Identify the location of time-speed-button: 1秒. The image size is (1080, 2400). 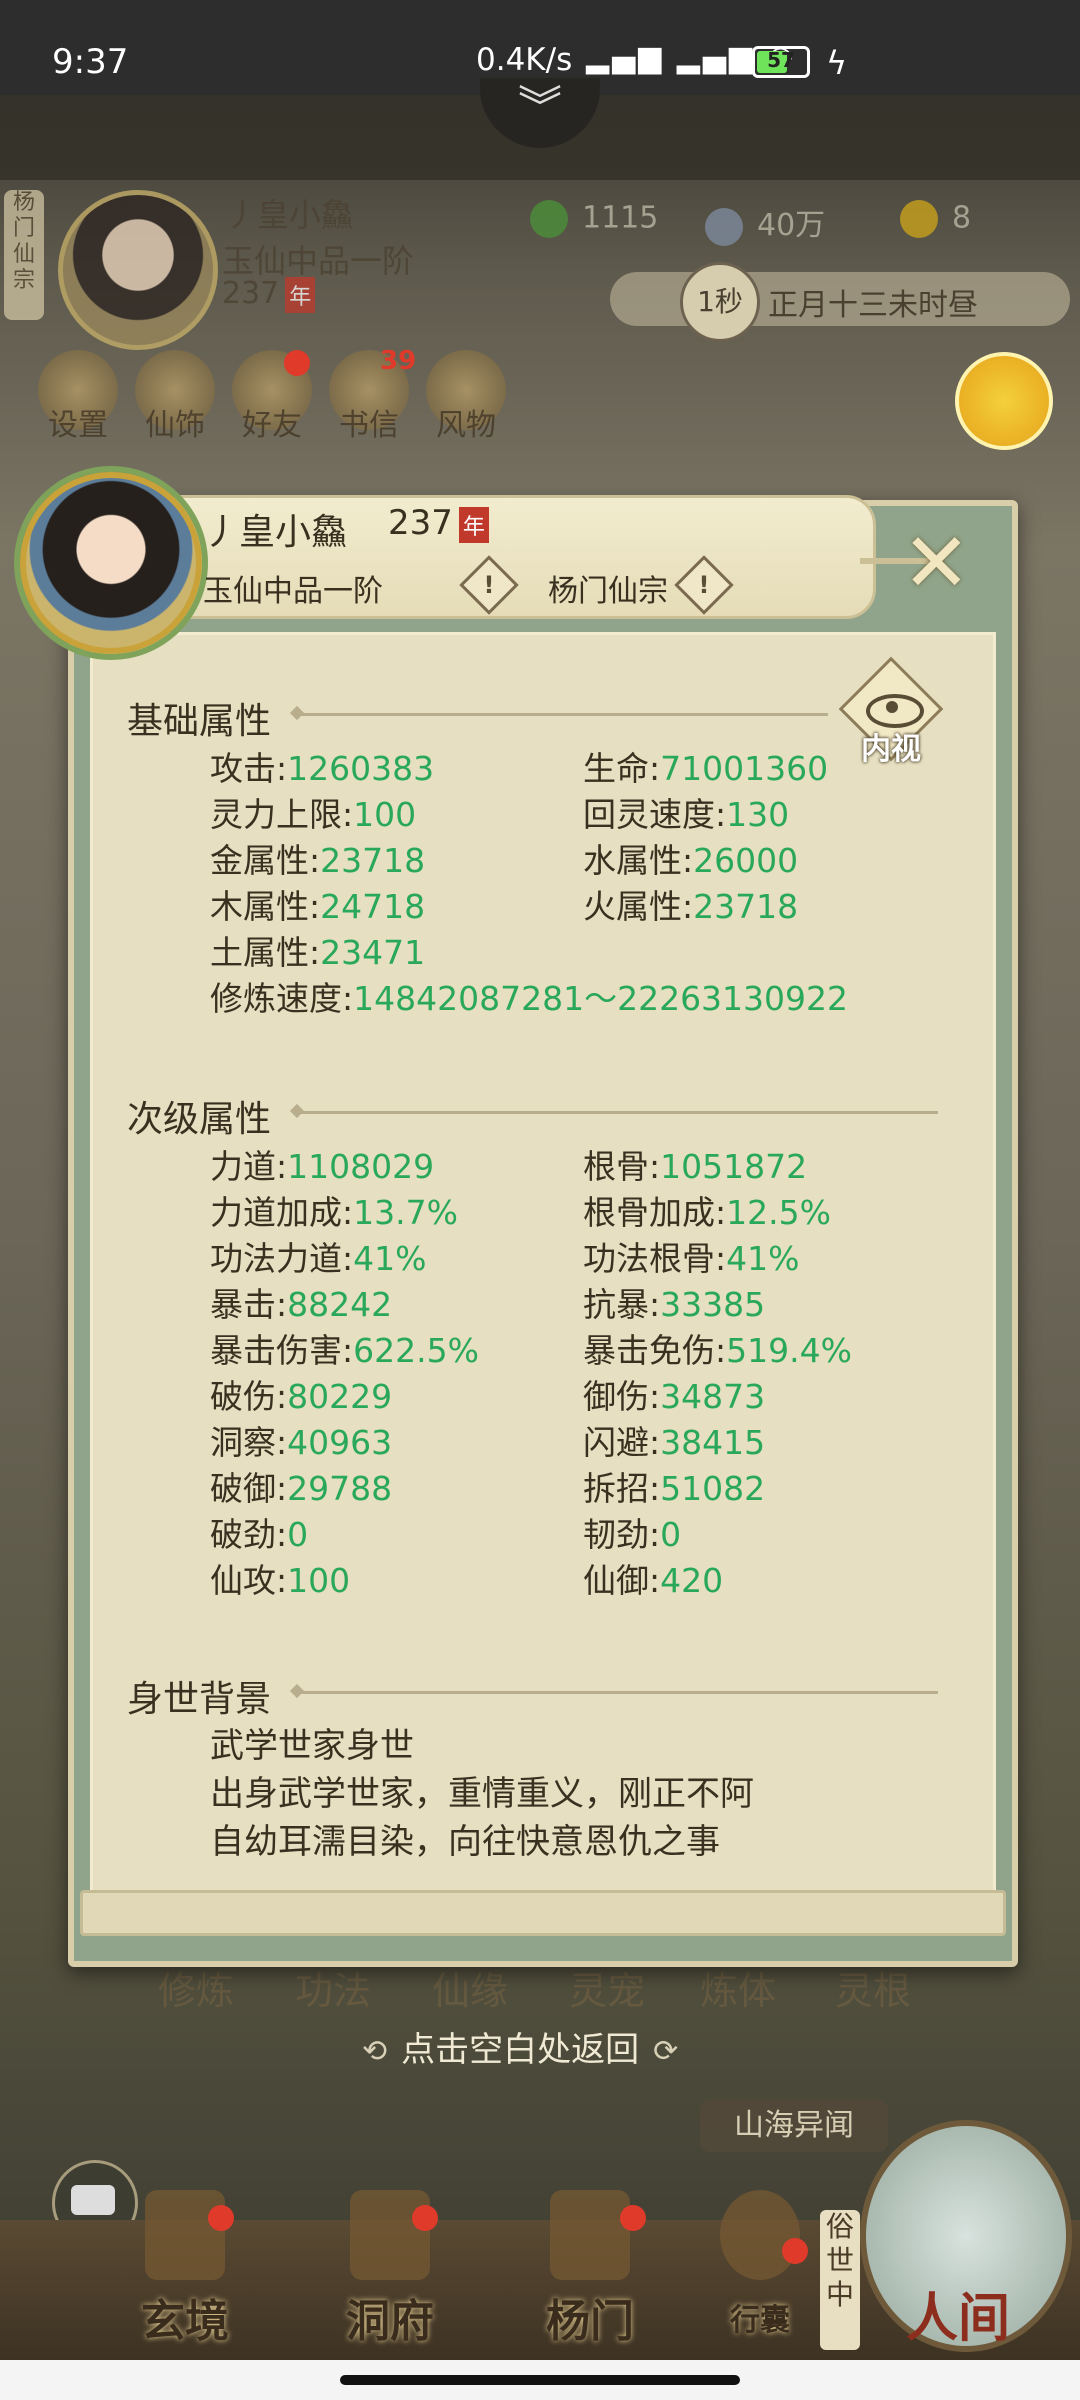
(720, 302).